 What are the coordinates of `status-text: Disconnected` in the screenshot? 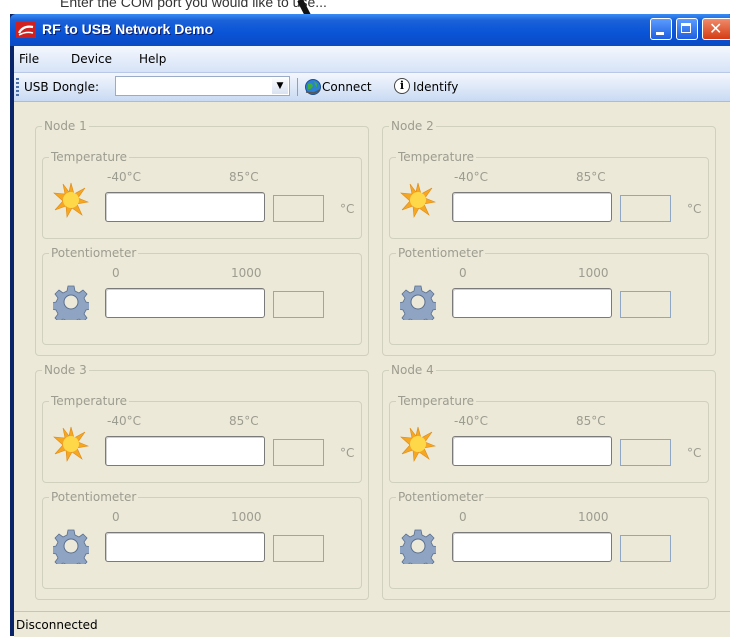 It's located at (57, 625).